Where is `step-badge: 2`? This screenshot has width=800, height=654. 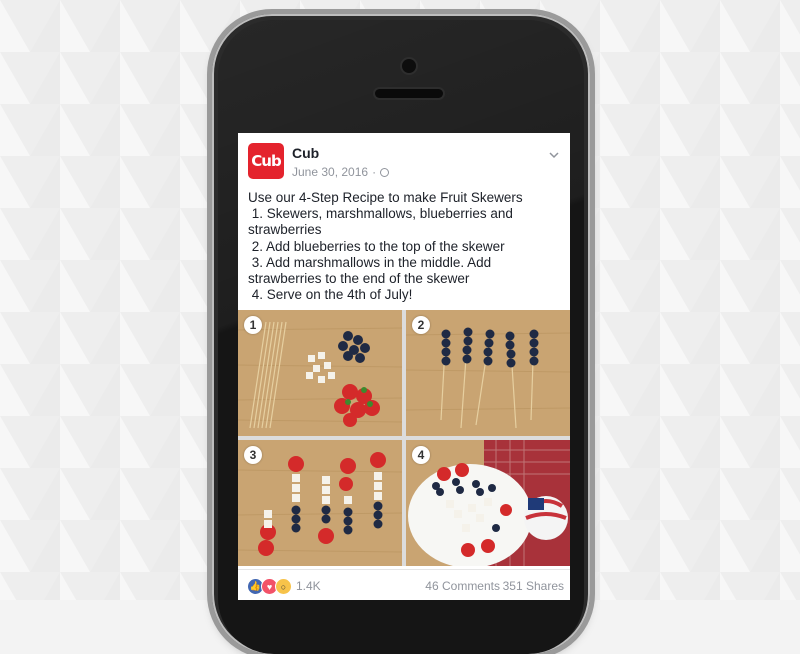
step-badge: 2 is located at coordinates (421, 325).